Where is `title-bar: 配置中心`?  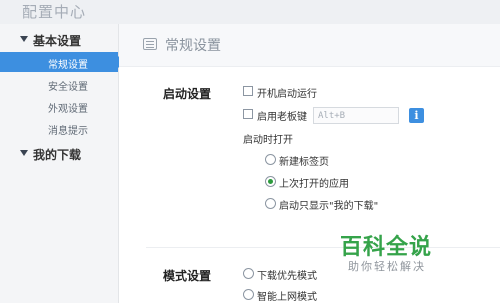
title-bar: 配置中心 is located at coordinates (250, 12).